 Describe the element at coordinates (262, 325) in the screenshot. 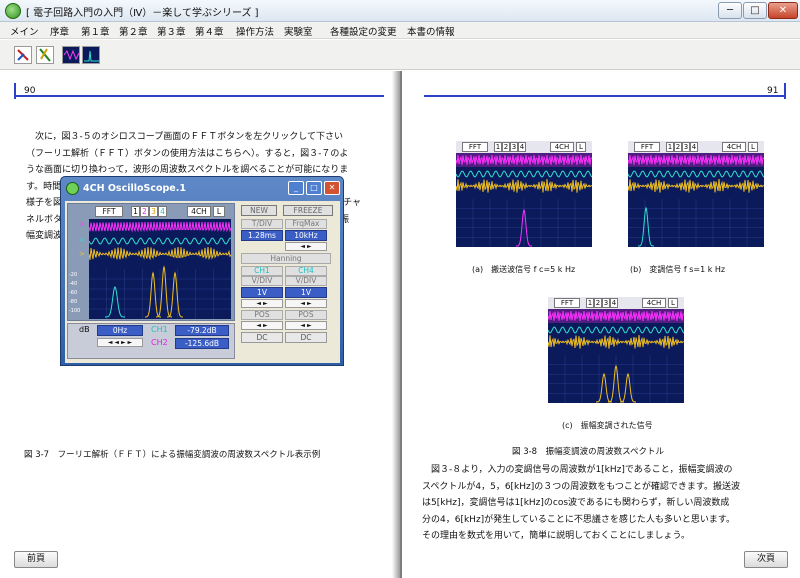

I see `pos1-stepper: ◄ ►` at that location.